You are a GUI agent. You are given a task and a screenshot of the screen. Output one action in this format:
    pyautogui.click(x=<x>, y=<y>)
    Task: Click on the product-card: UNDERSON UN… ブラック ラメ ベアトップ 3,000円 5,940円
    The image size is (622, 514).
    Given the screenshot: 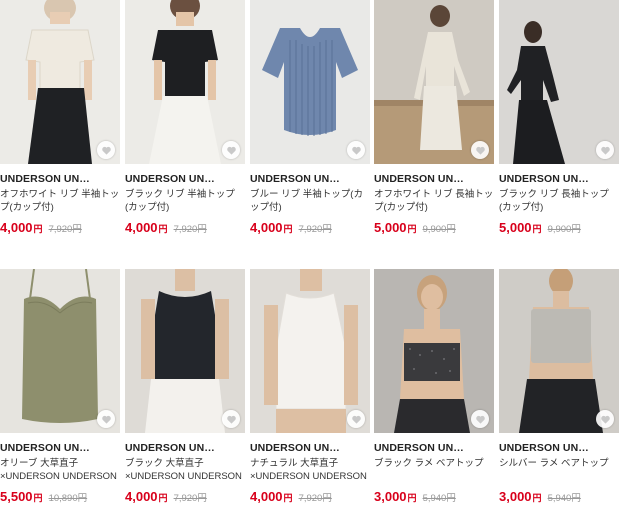 What is the action you would take?
    pyautogui.click(x=434, y=391)
    